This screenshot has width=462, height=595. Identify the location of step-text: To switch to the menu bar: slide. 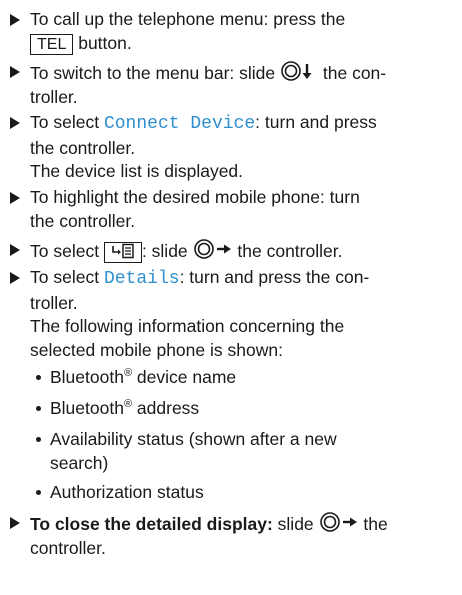
(153, 73).